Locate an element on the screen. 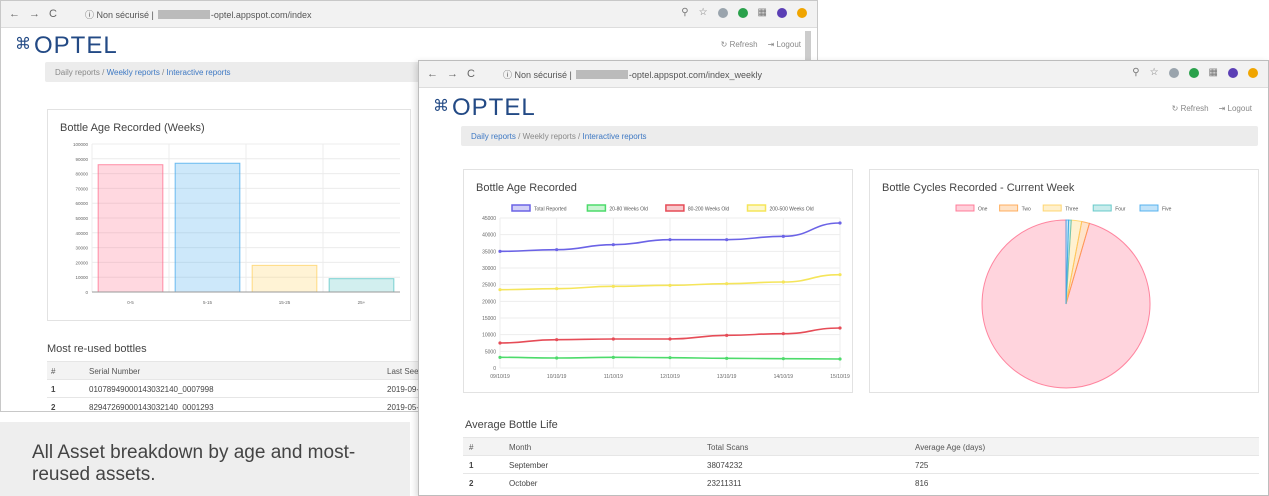 This screenshot has width=1269, height=496. y-tick-label: 50000 is located at coordinates (81, 218).